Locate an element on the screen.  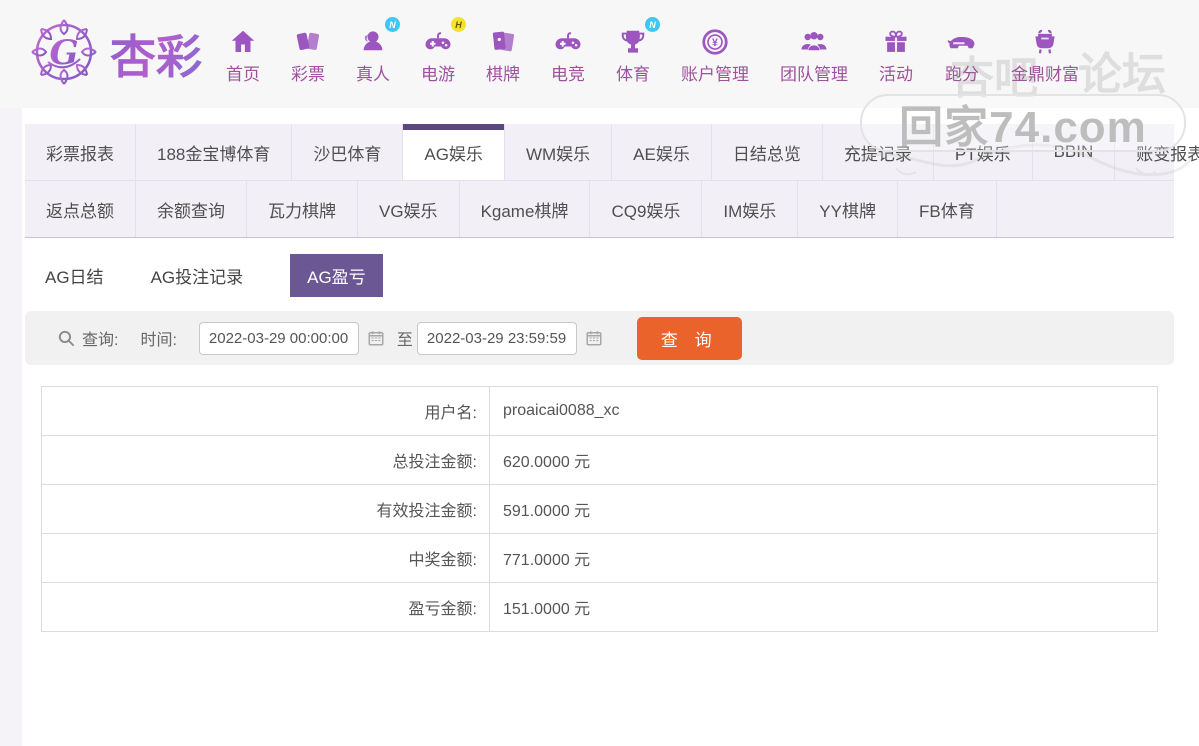
tab-pt: PT娱乐 is located at coordinates (983, 152).